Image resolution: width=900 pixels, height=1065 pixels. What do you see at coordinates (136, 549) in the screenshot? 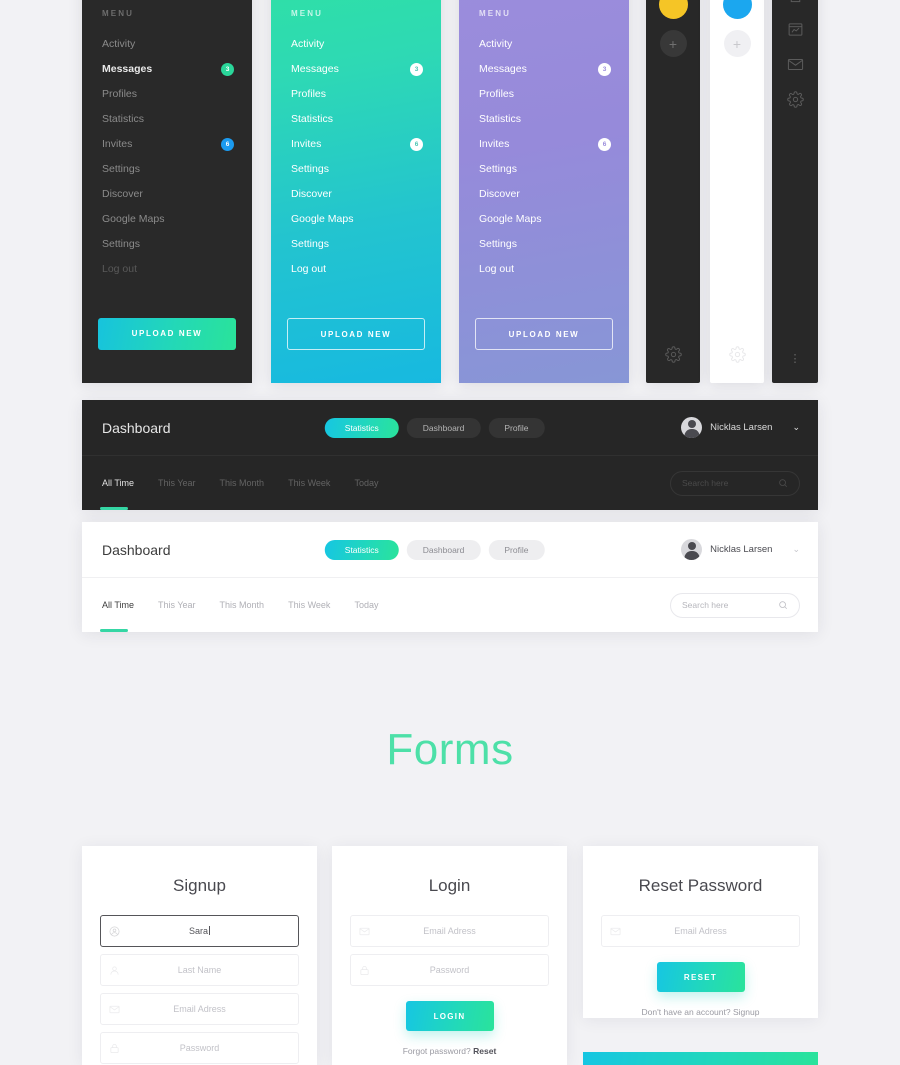
I see `page-title: Dashboard` at bounding box center [136, 549].